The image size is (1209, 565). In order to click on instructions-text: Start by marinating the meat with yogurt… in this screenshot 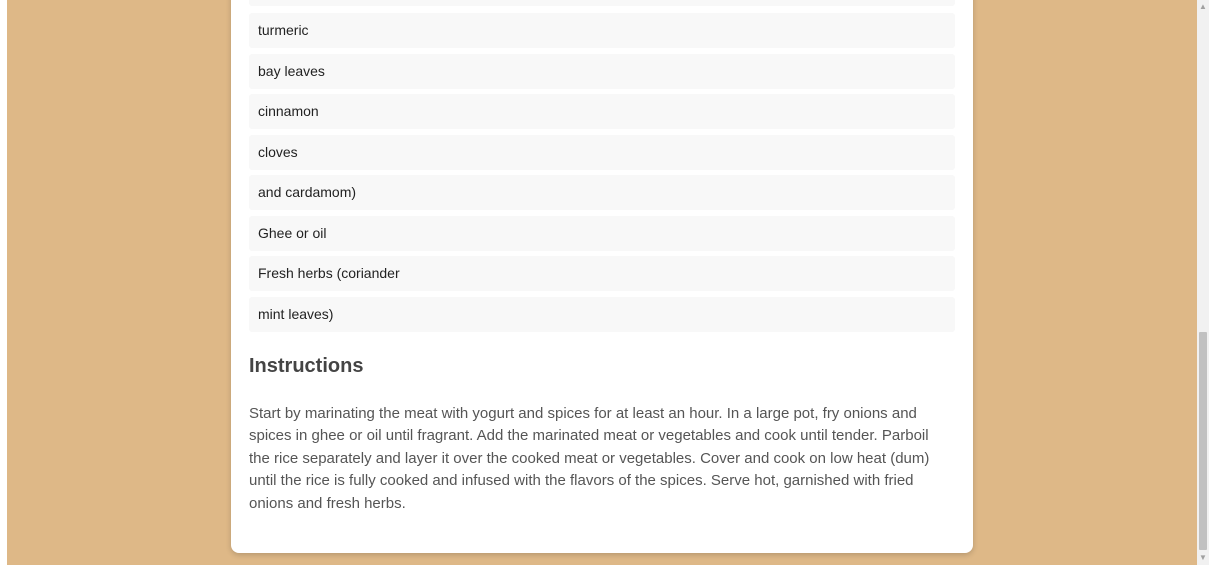, I will do `click(589, 458)`.